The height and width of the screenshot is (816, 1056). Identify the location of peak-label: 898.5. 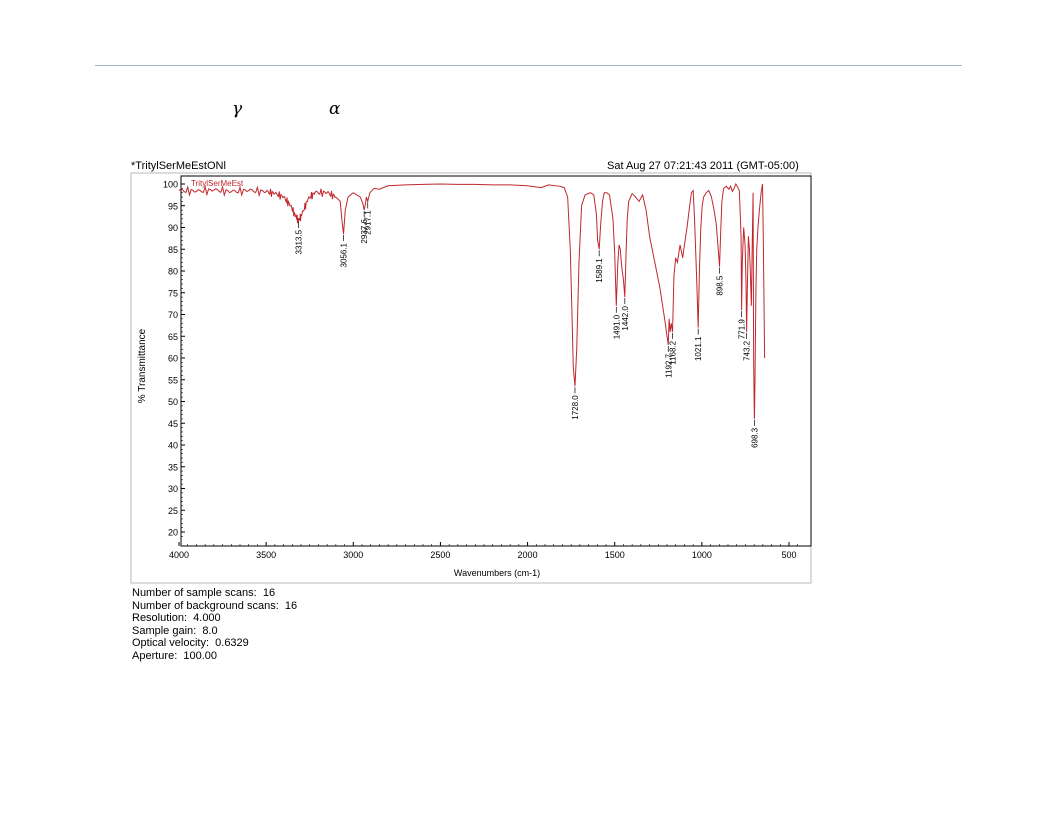
(720, 285).